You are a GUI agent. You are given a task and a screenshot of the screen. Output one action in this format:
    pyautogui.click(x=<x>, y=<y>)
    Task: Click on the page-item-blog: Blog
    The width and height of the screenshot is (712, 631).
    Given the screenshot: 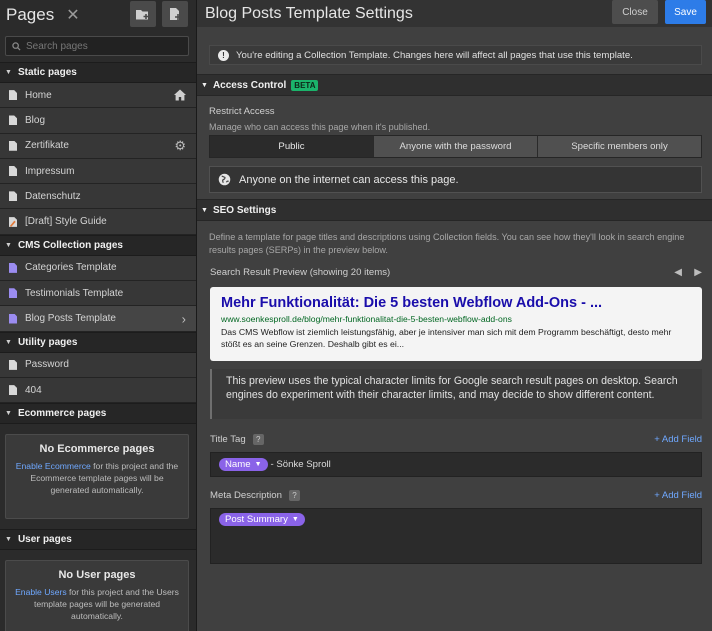 What is the action you would take?
    pyautogui.click(x=98, y=121)
    